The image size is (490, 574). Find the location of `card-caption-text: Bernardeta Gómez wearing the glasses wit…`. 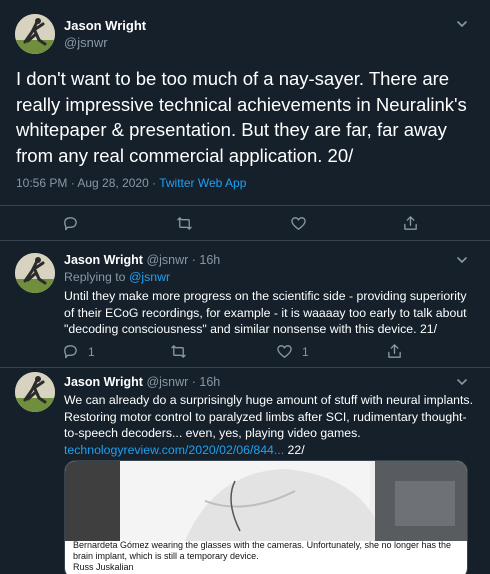

card-caption-text: Bernardeta Gómez wearing the glasses wit… is located at coordinates (262, 550).